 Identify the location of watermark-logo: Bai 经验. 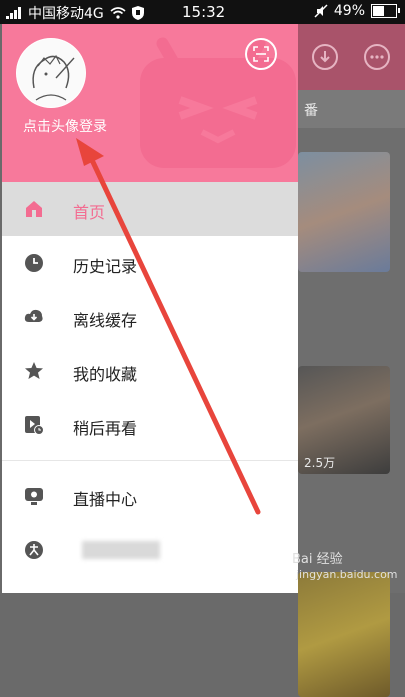
(317, 559).